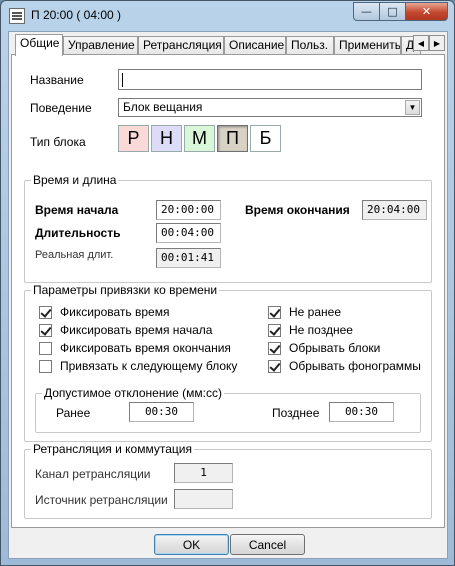  Describe the element at coordinates (270, 107) in the screenshot. I see `behavior-select: Блок вещания ▼` at that location.